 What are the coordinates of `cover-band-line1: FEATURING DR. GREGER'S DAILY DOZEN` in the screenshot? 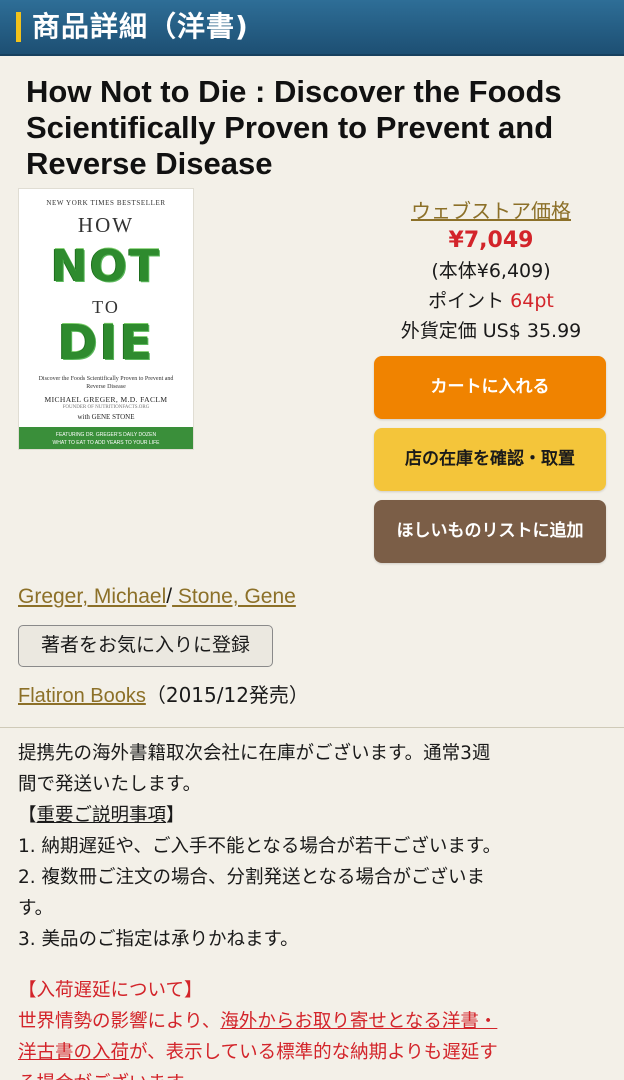 It's located at (106, 435).